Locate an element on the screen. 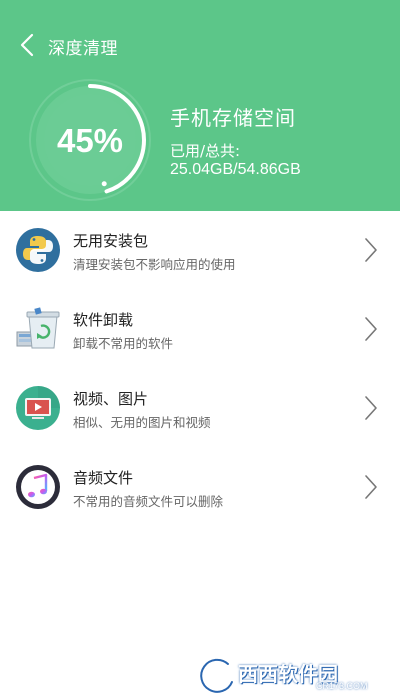 The width and height of the screenshot is (400, 700). top-bar: 深度清理 is located at coordinates (200, 46).